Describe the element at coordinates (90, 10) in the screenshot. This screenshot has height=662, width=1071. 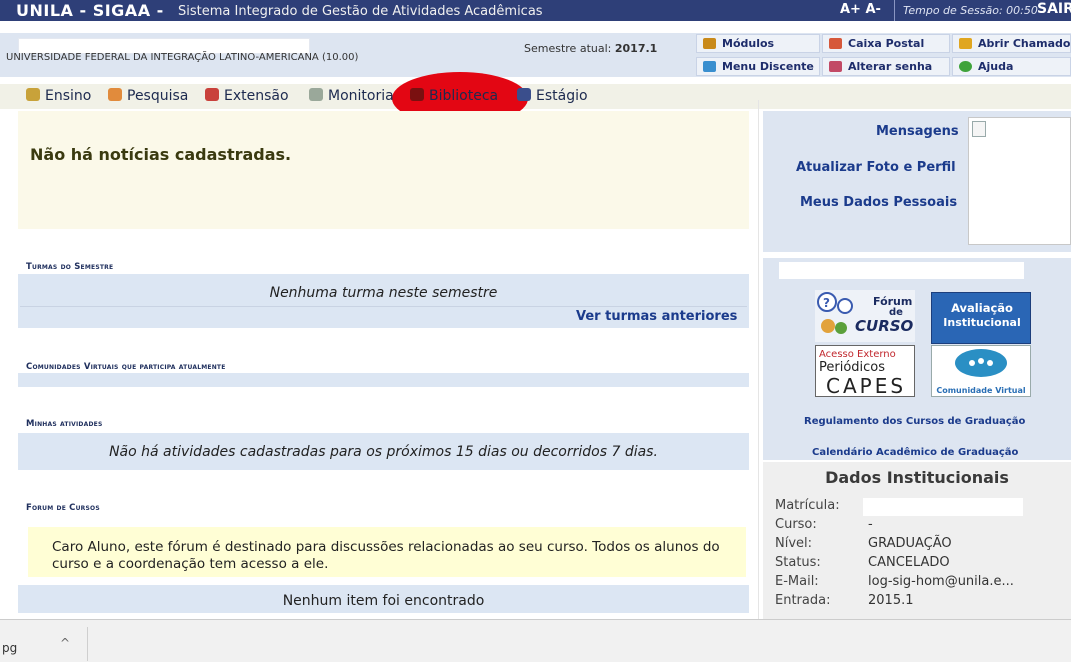
I see `app-title: UNILA - SIGAA -` at that location.